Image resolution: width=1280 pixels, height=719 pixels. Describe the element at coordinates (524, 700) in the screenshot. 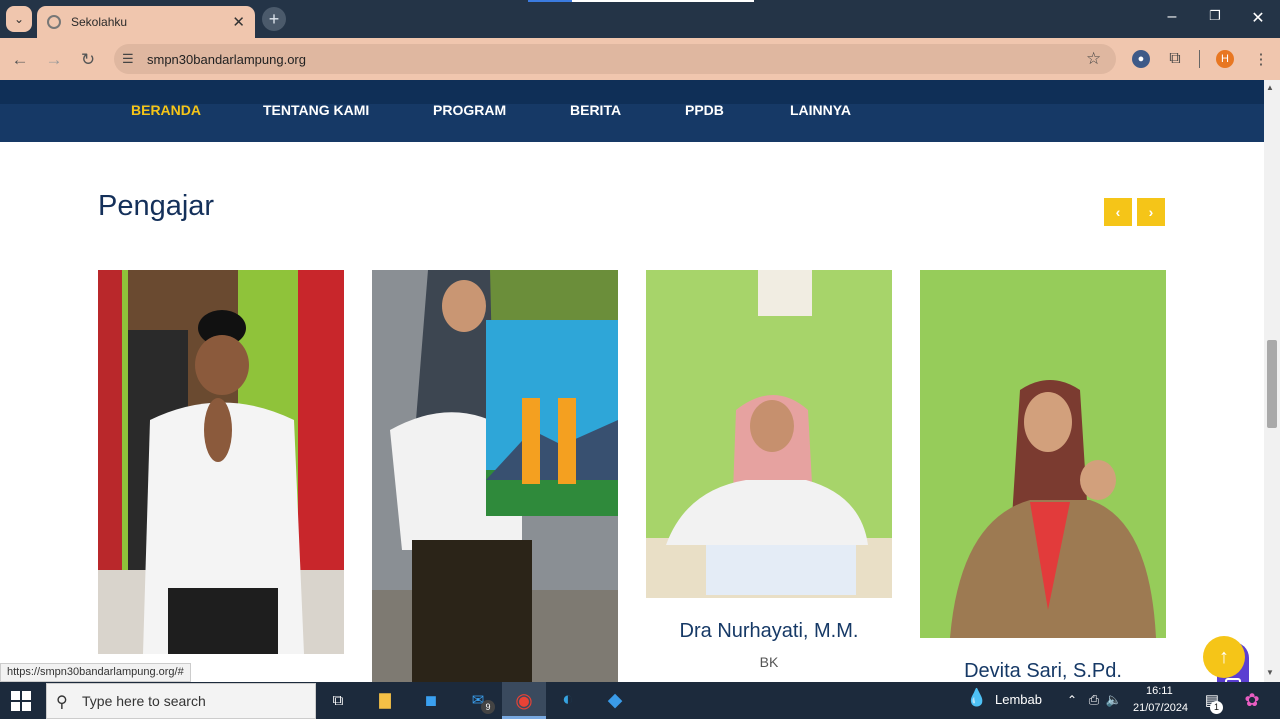

I see `chrome-icon: ◉` at that location.